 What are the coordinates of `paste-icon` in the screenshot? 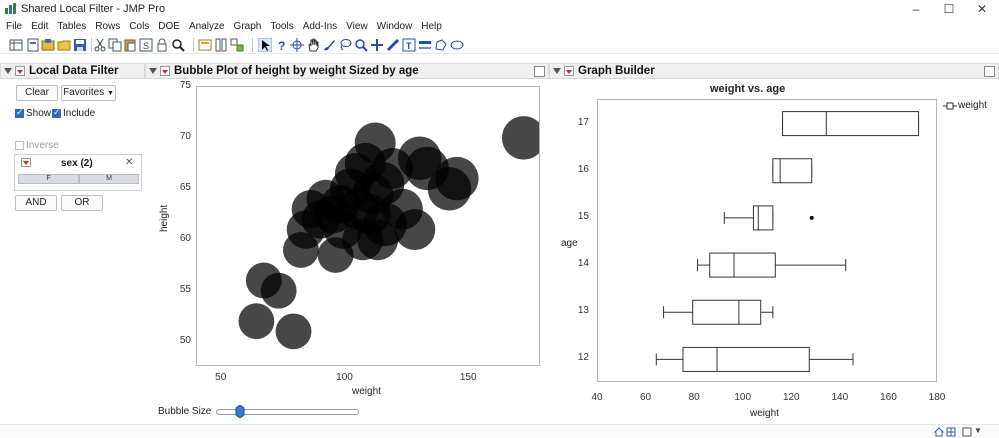 It's located at (130, 45).